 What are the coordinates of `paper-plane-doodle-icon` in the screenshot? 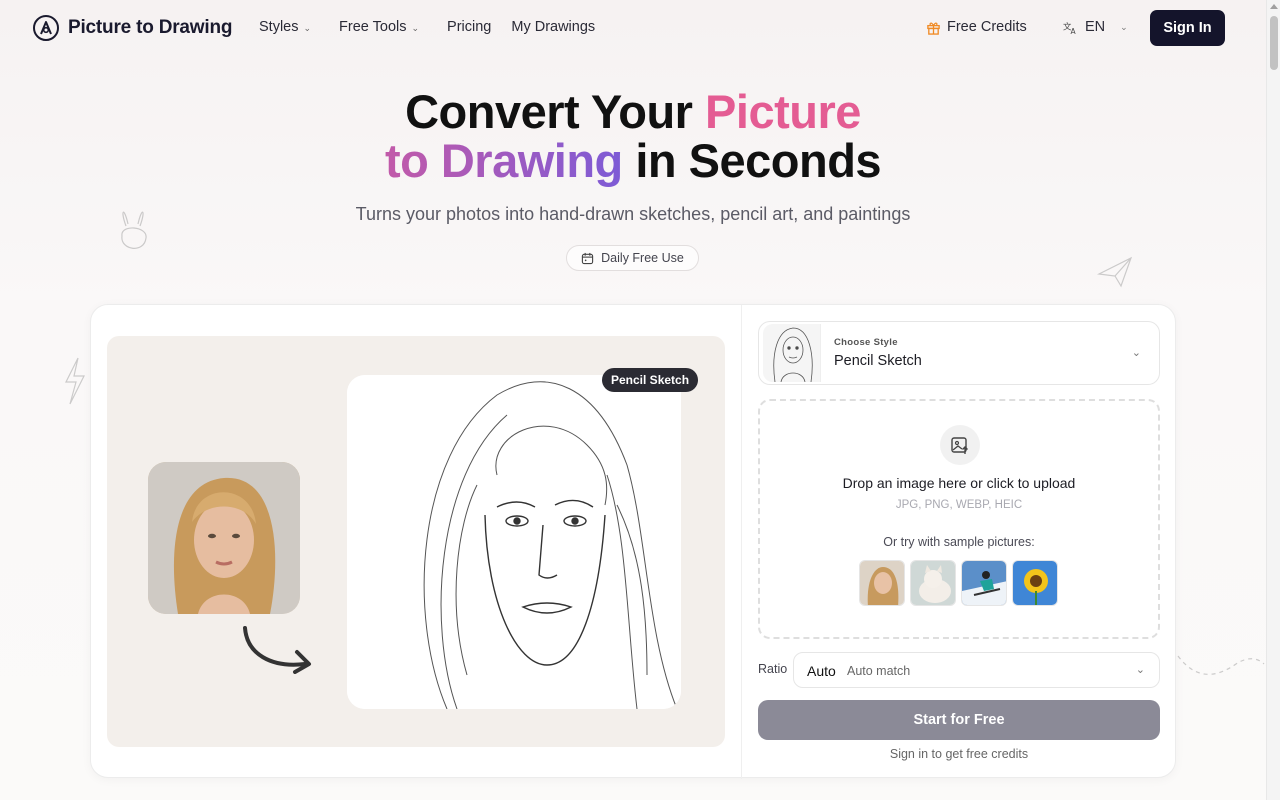 It's located at (1115, 272).